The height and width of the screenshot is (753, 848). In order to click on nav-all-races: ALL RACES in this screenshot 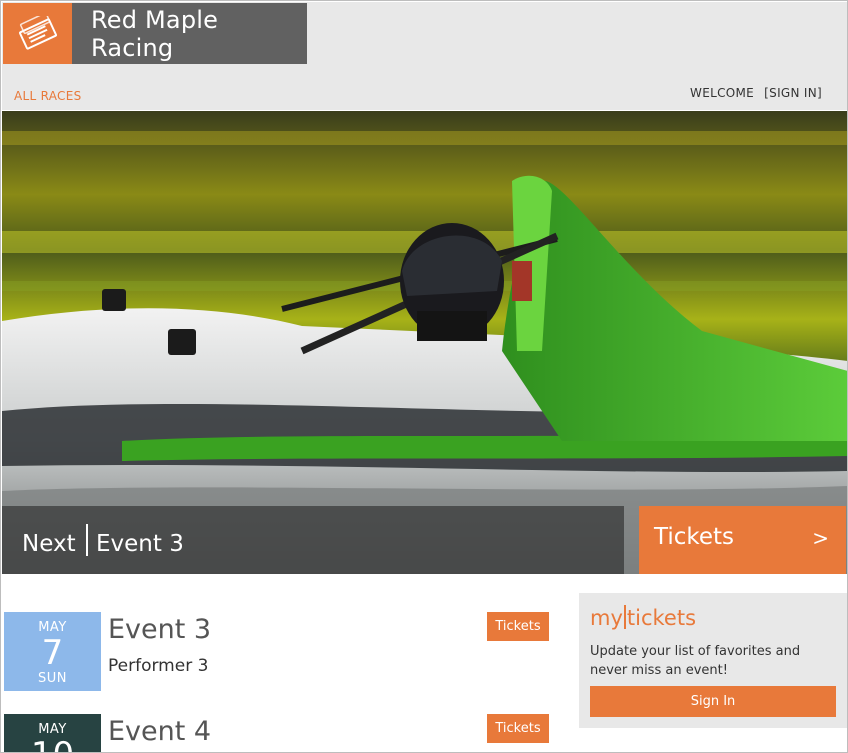, I will do `click(48, 96)`.